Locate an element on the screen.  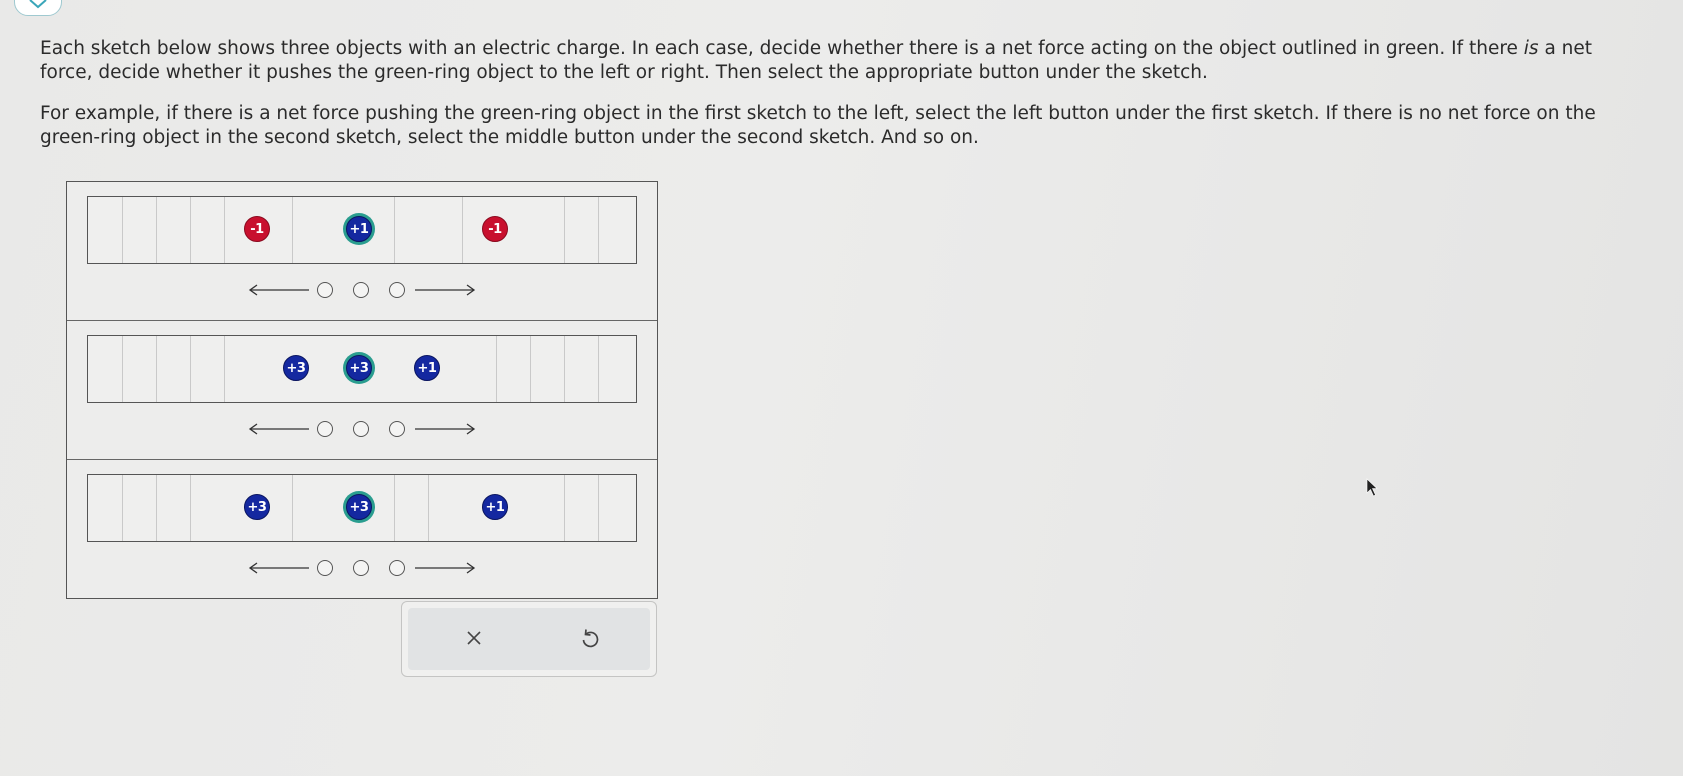
collapse-chevron-button is located at coordinates (38, 8).